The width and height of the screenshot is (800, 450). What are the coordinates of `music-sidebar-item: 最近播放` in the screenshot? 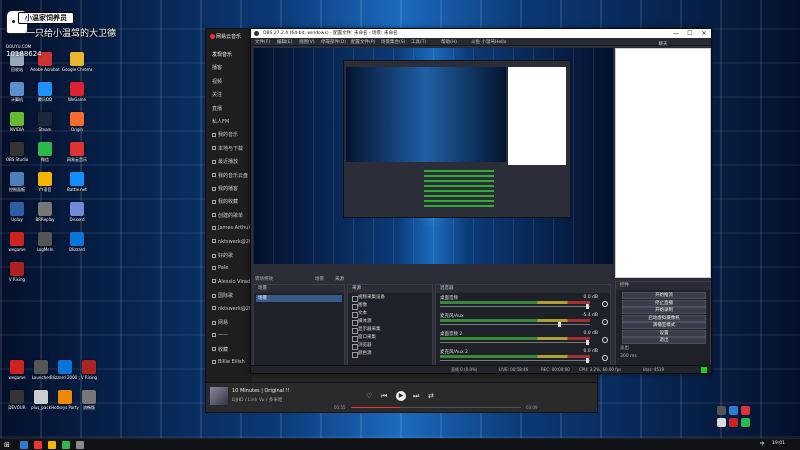 It's located at (225, 161).